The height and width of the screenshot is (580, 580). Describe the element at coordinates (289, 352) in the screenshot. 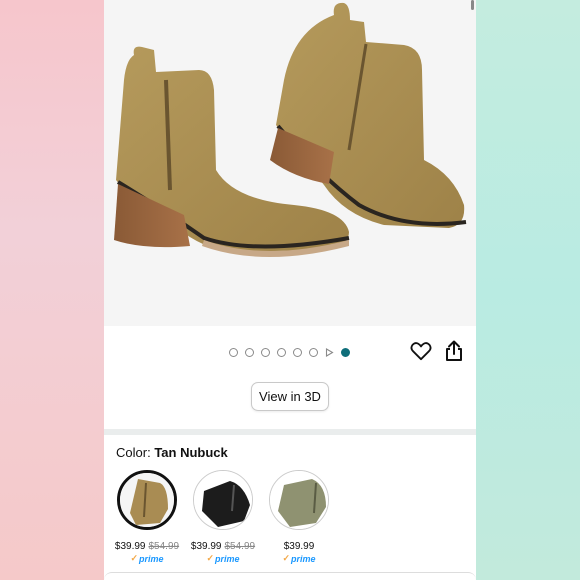

I see `image-pagination` at that location.